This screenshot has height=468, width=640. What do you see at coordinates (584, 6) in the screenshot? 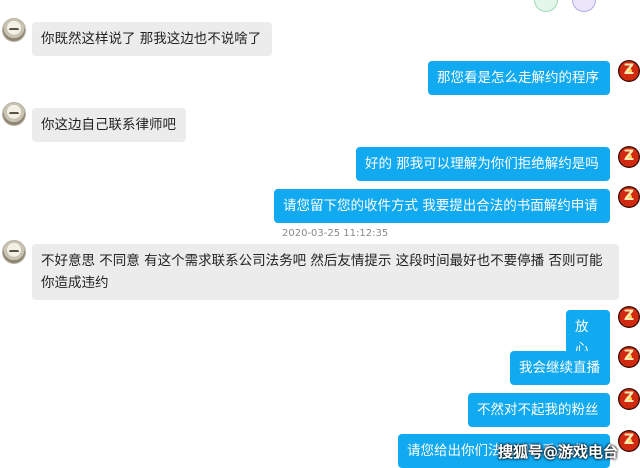
I see `video-icon` at bounding box center [584, 6].